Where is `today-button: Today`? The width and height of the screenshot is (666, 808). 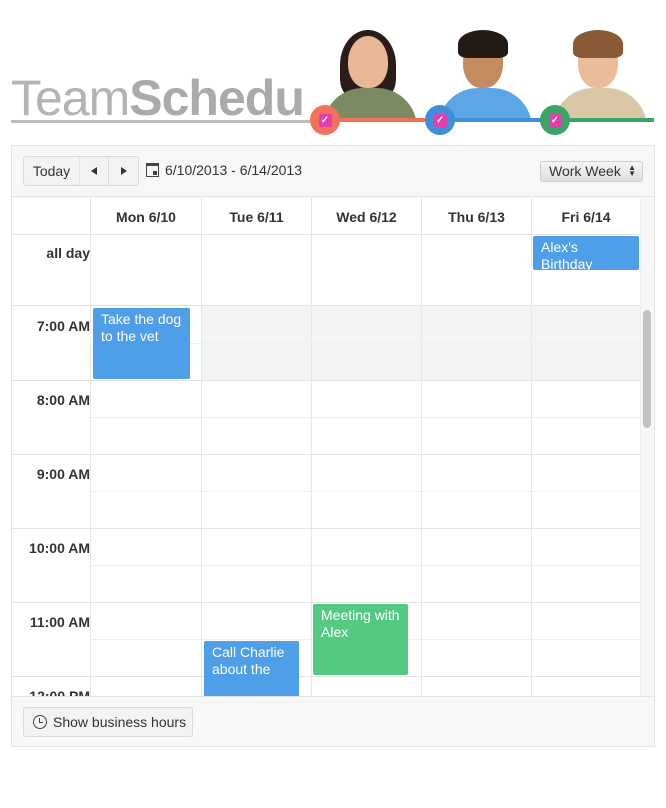
today-button: Today is located at coordinates (51, 171).